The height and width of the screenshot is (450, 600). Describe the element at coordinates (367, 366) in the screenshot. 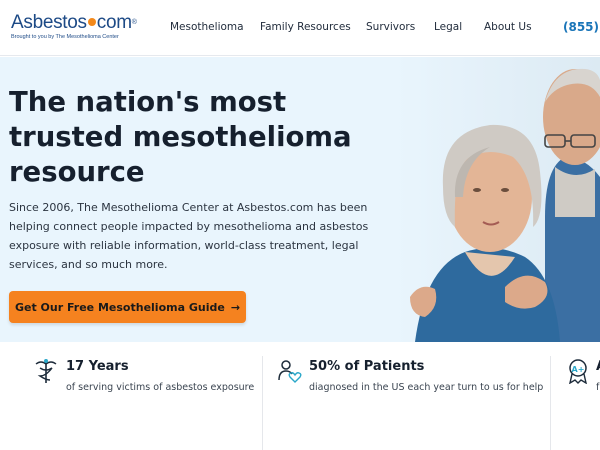

I see `stat-heading: 50% of Patients` at that location.